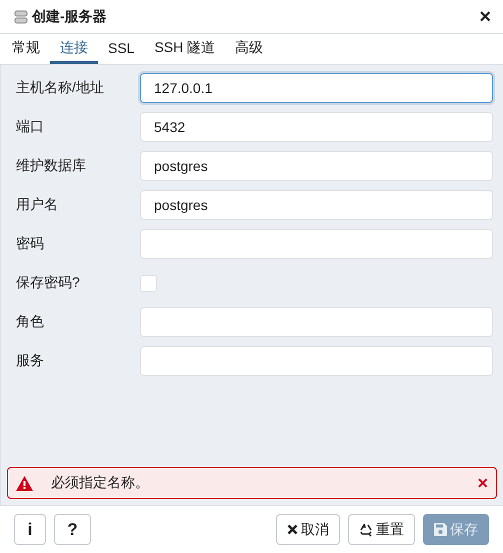 This screenshot has height=553, width=503. I want to click on help-button: ?, so click(72, 529).